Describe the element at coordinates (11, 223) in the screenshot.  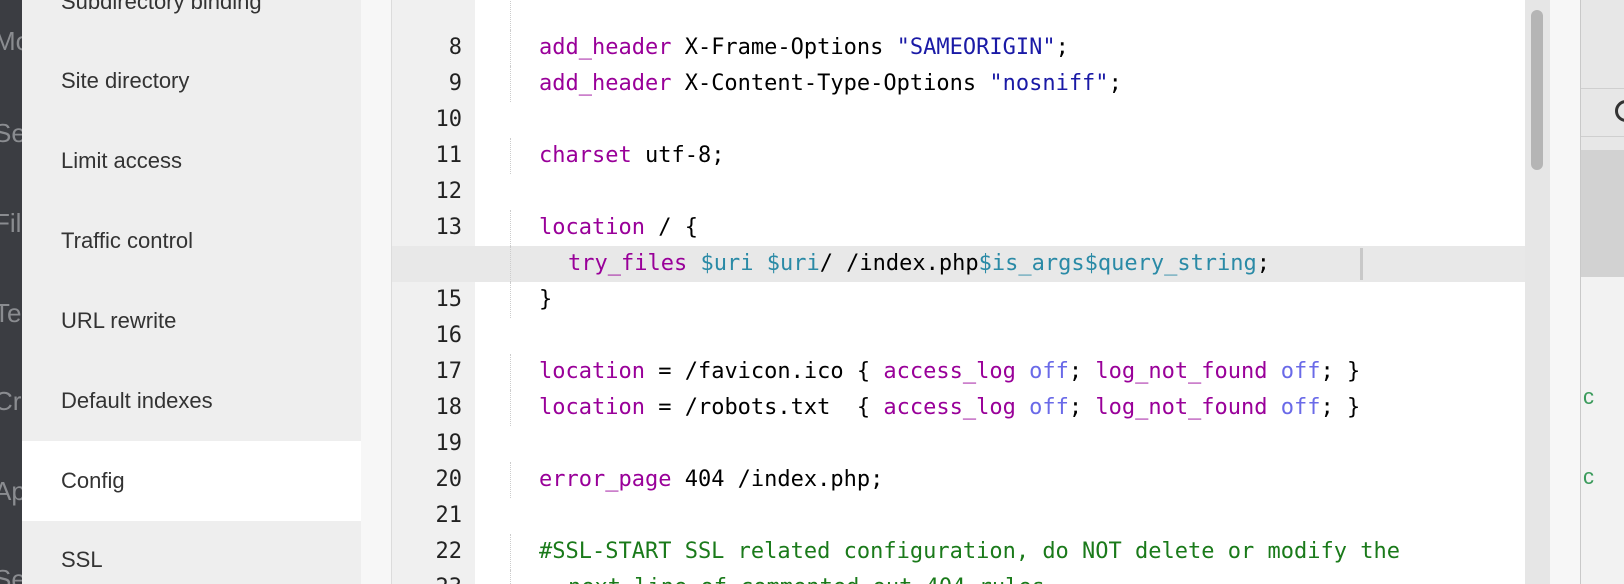
I see `bg-nav-fragment: File` at that location.